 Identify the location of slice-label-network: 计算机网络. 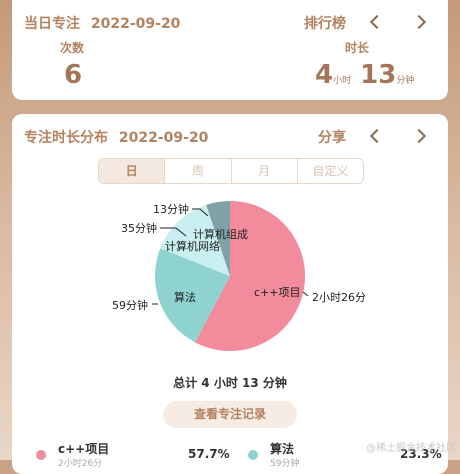
(192, 246).